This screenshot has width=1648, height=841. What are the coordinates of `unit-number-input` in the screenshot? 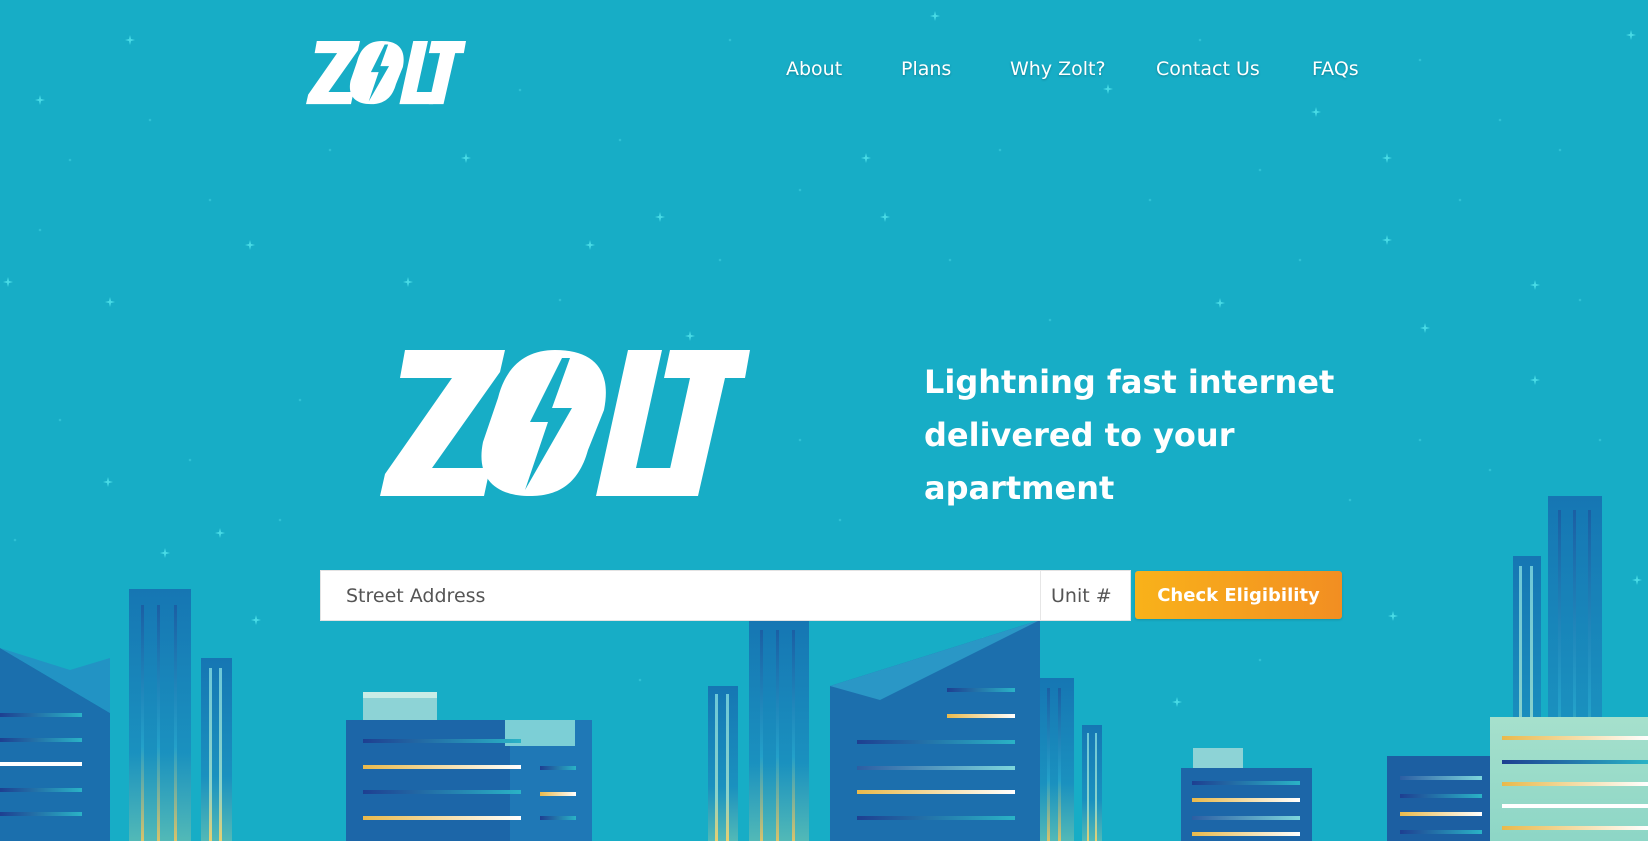 It's located at (1085, 595).